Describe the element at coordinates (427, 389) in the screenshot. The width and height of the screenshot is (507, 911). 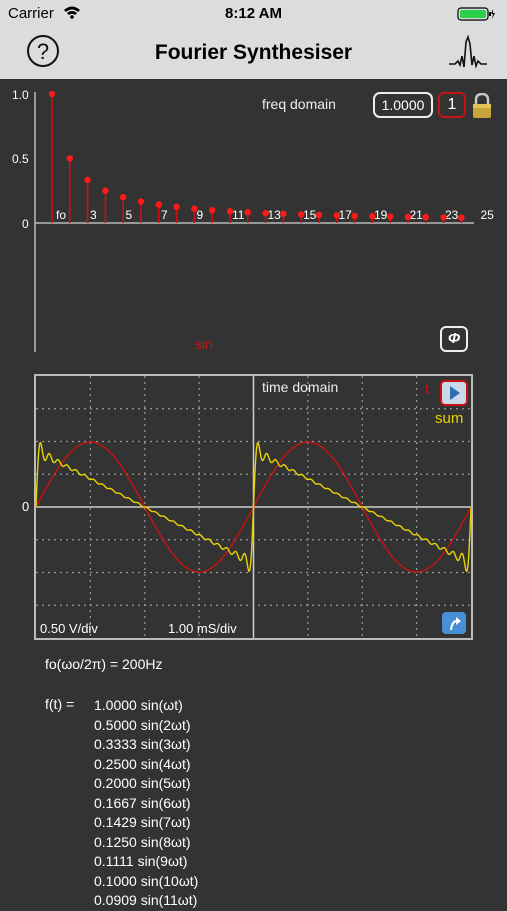
I see `t-label: t` at that location.